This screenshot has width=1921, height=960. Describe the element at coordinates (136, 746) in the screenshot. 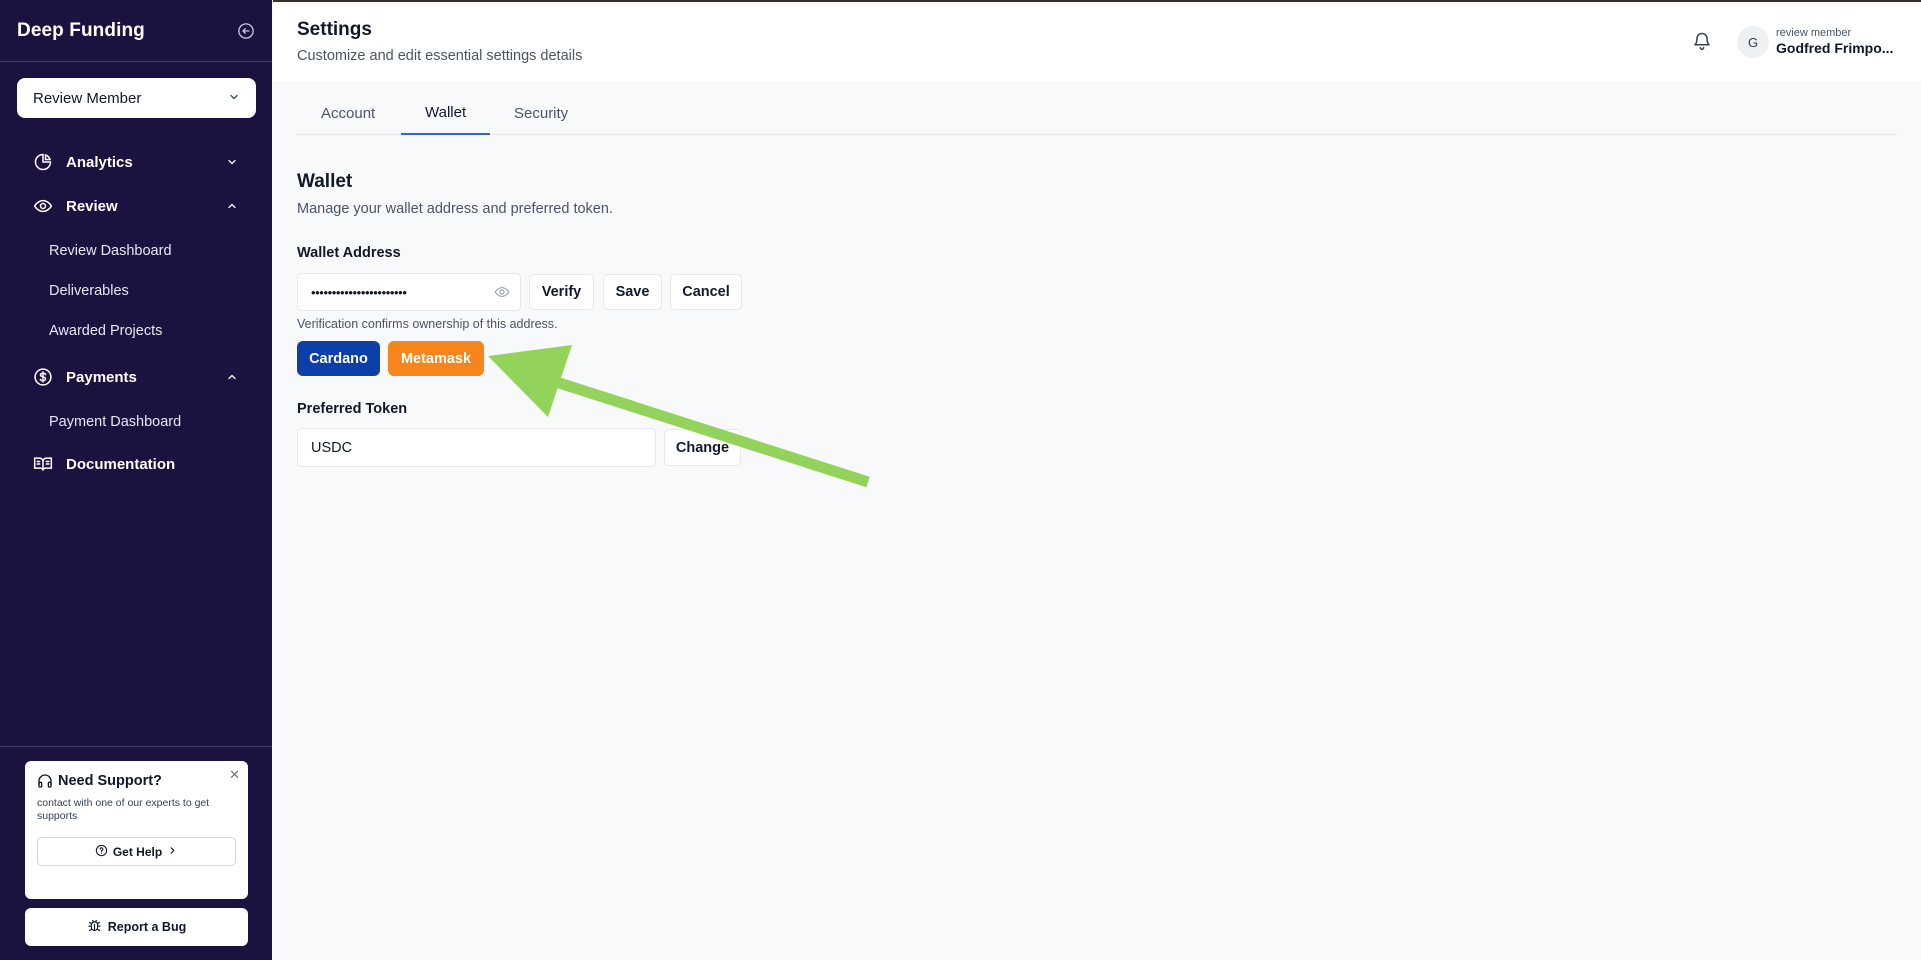

I see `sidebar-divider` at that location.